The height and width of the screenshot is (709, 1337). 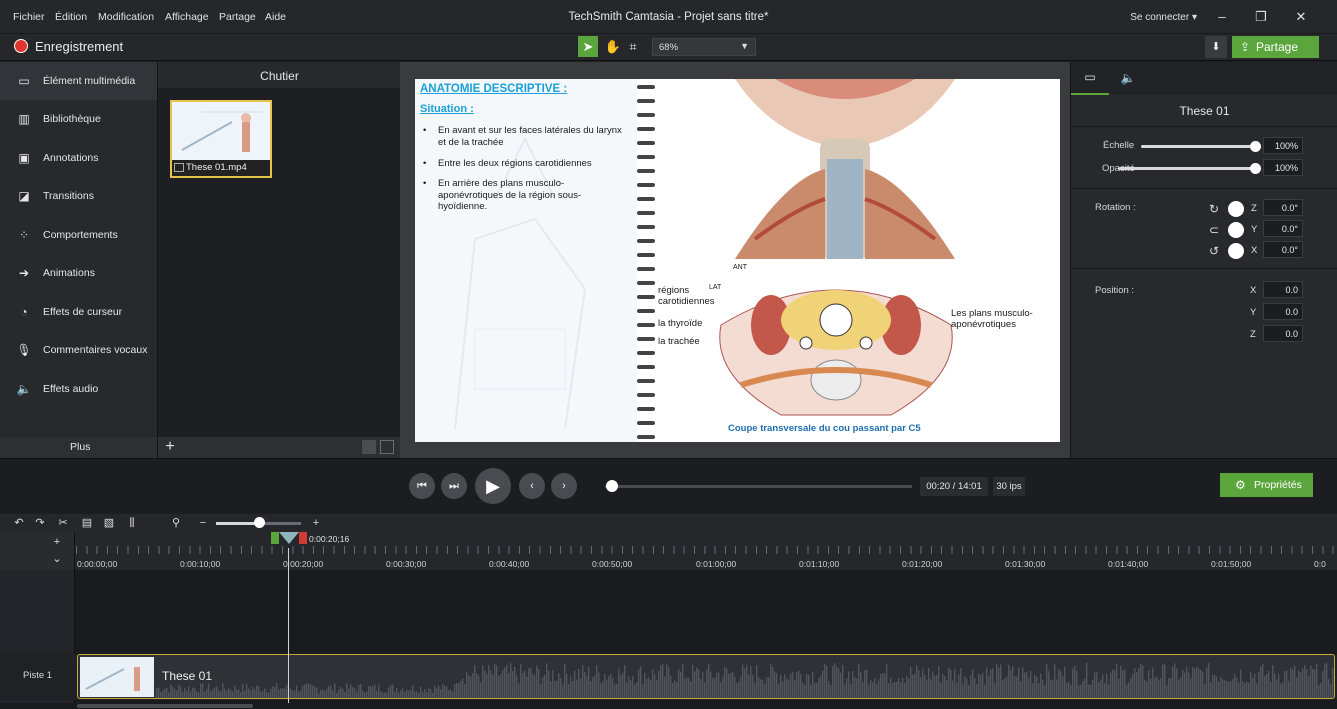 I want to click on hand-tool-icon: ✋, so click(x=613, y=46).